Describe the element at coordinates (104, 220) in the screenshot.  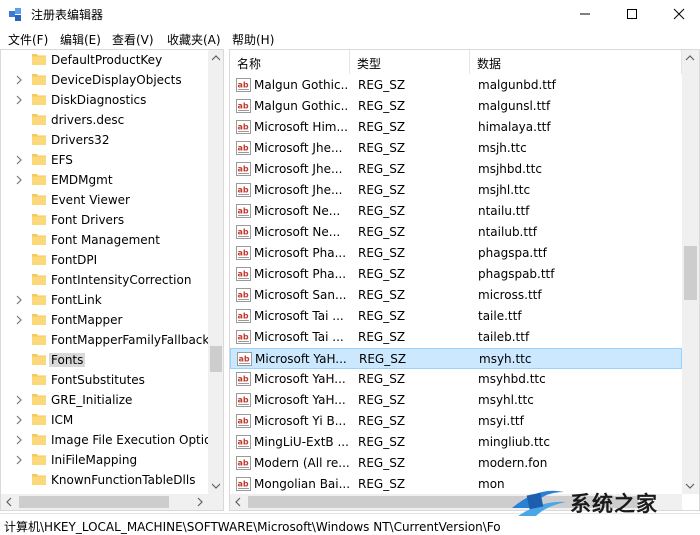
I see `tree-item: Font Drivers` at that location.